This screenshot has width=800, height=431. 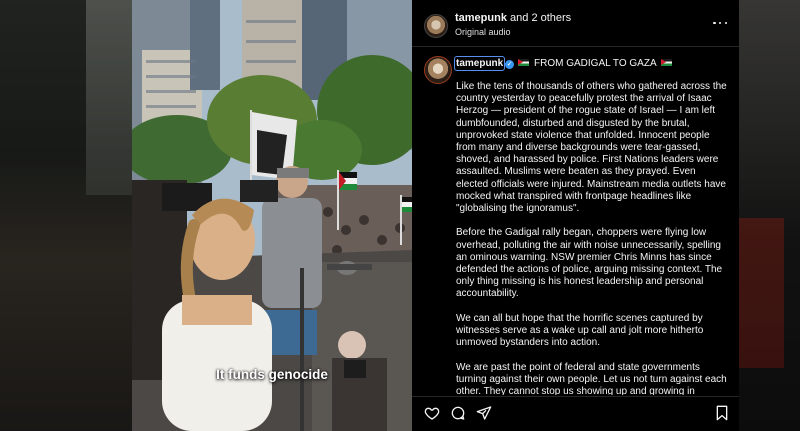 I want to click on background-left-tile, so click(x=109, y=97).